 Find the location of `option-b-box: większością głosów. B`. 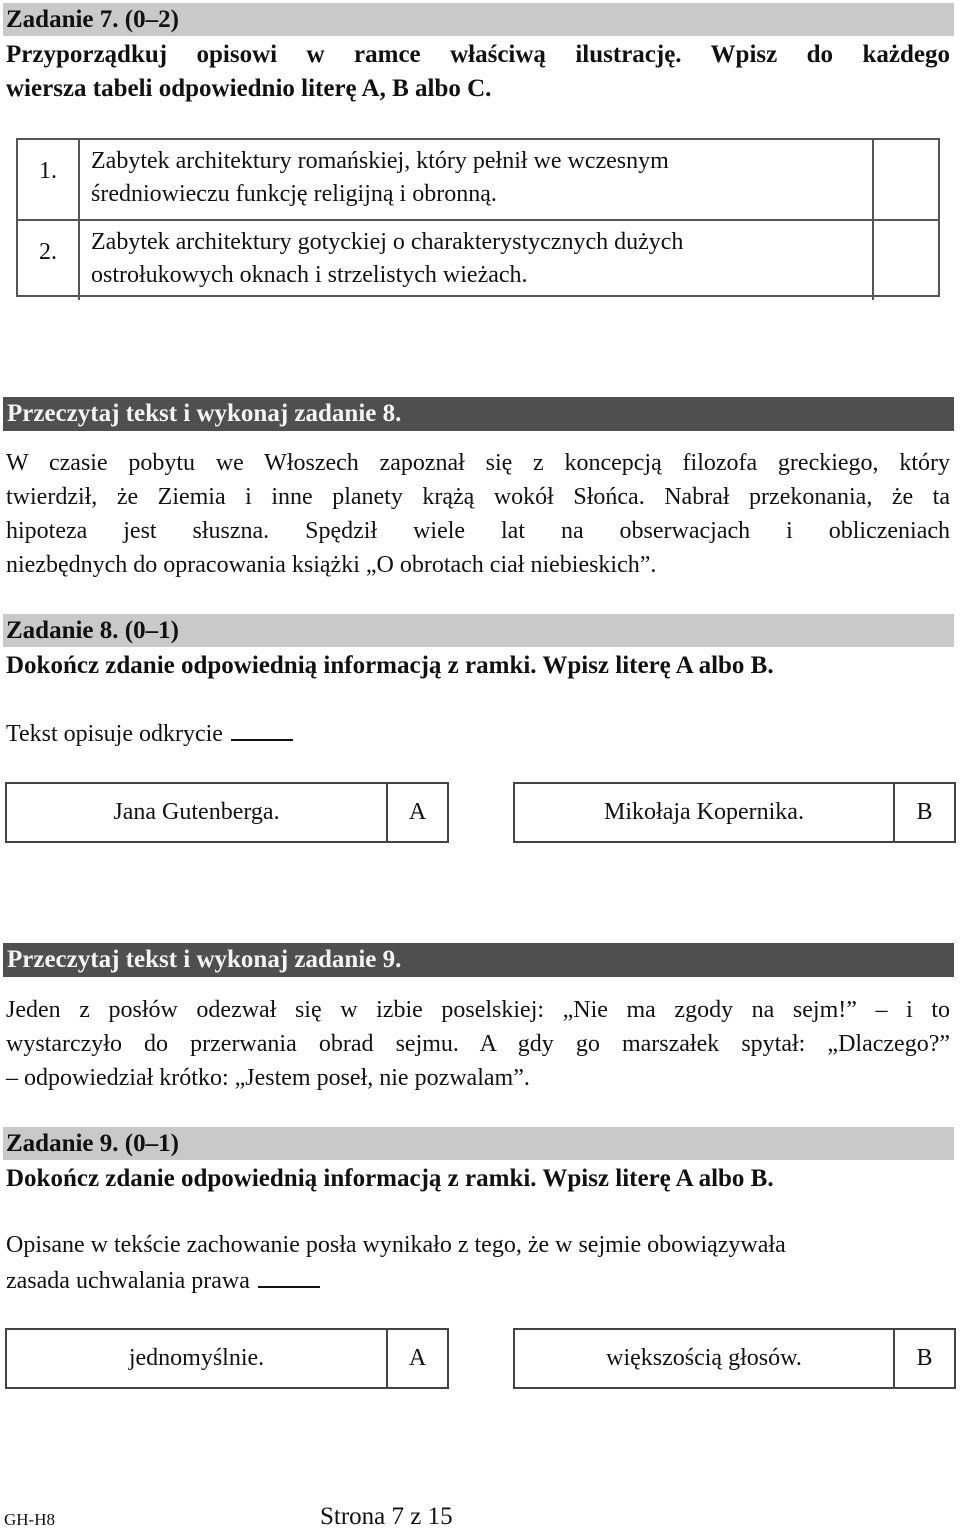

option-b-box: większością głosów. B is located at coordinates (734, 1358).